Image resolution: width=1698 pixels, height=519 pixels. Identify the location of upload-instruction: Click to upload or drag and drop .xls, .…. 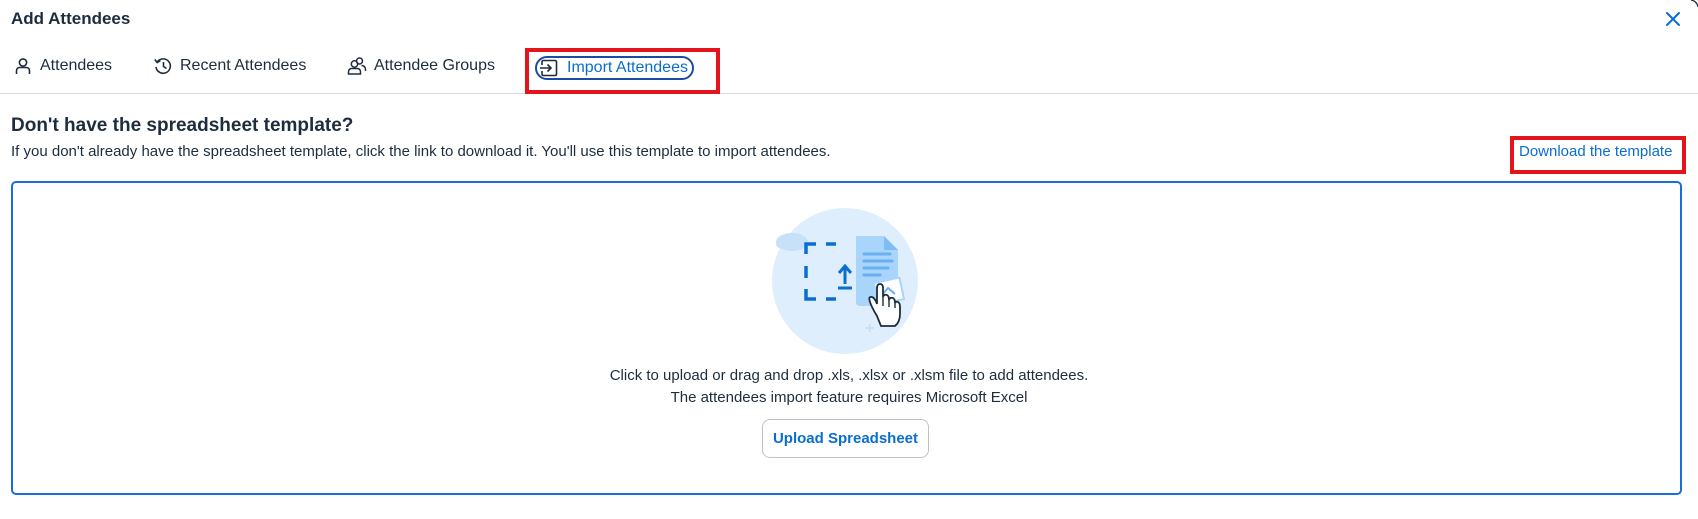
(849, 375).